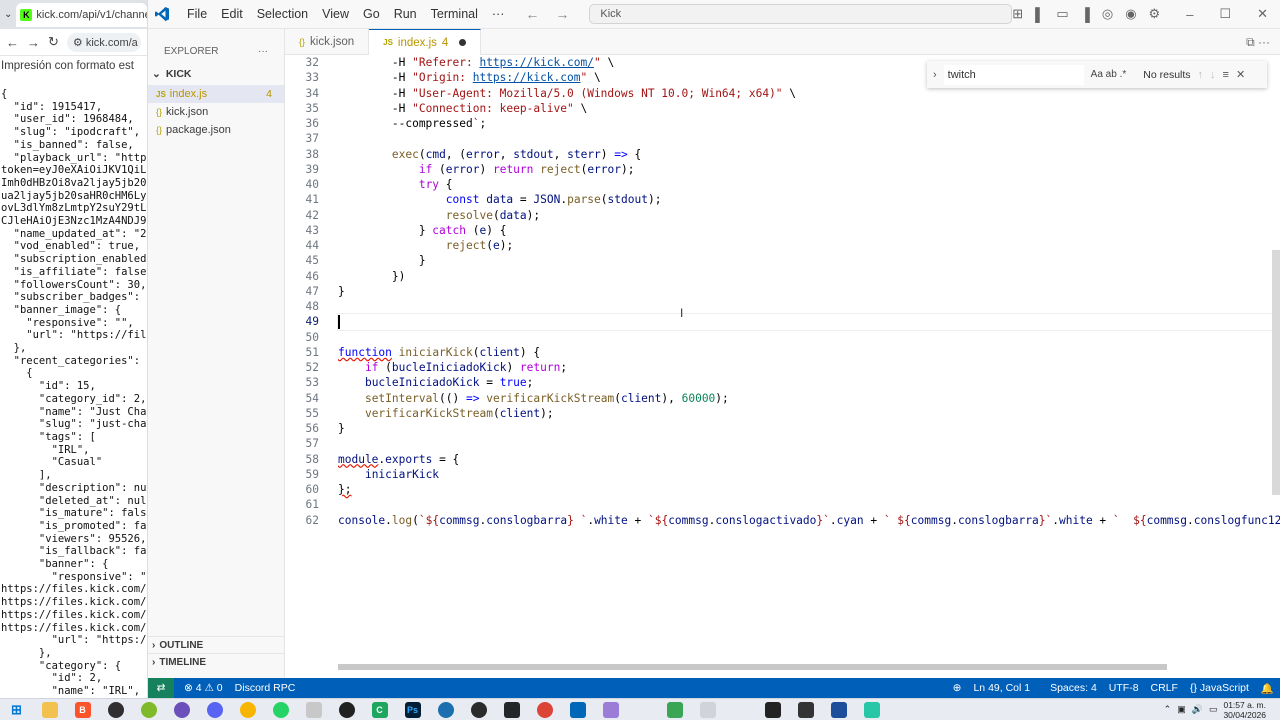 This screenshot has height=720, width=1280. What do you see at coordinates (544, 709) in the screenshot?
I see `chrome-icon` at bounding box center [544, 709].